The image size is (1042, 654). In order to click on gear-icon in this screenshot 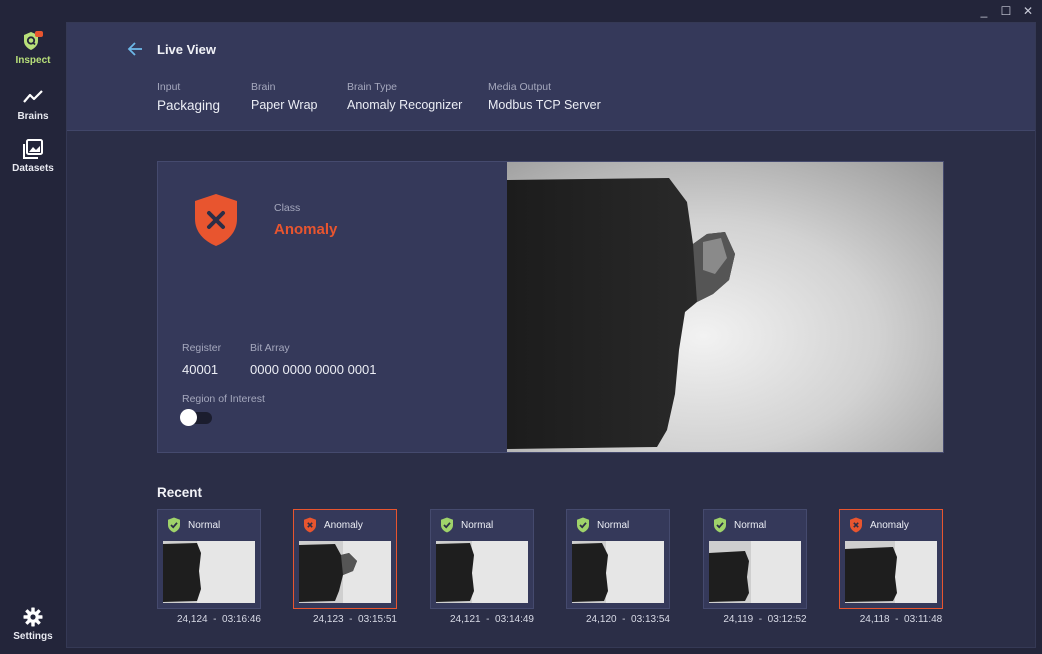, I will do `click(33, 617)`.